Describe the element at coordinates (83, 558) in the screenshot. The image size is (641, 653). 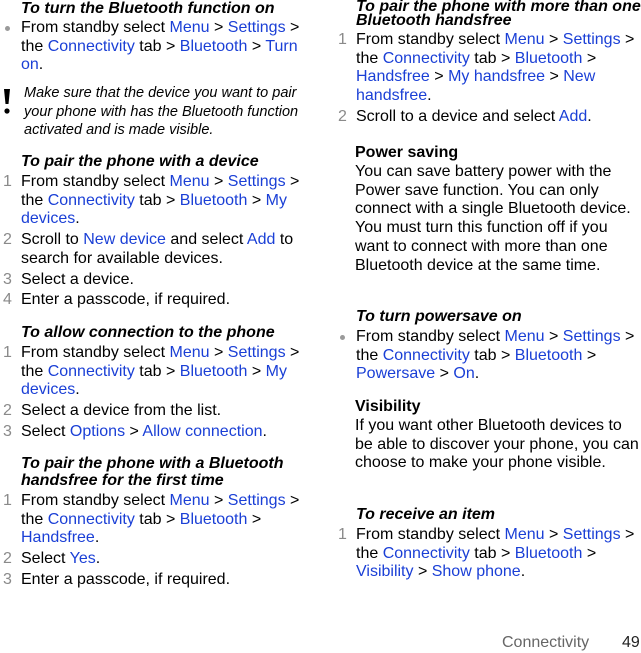
I see `menu-path-link: Yes` at that location.